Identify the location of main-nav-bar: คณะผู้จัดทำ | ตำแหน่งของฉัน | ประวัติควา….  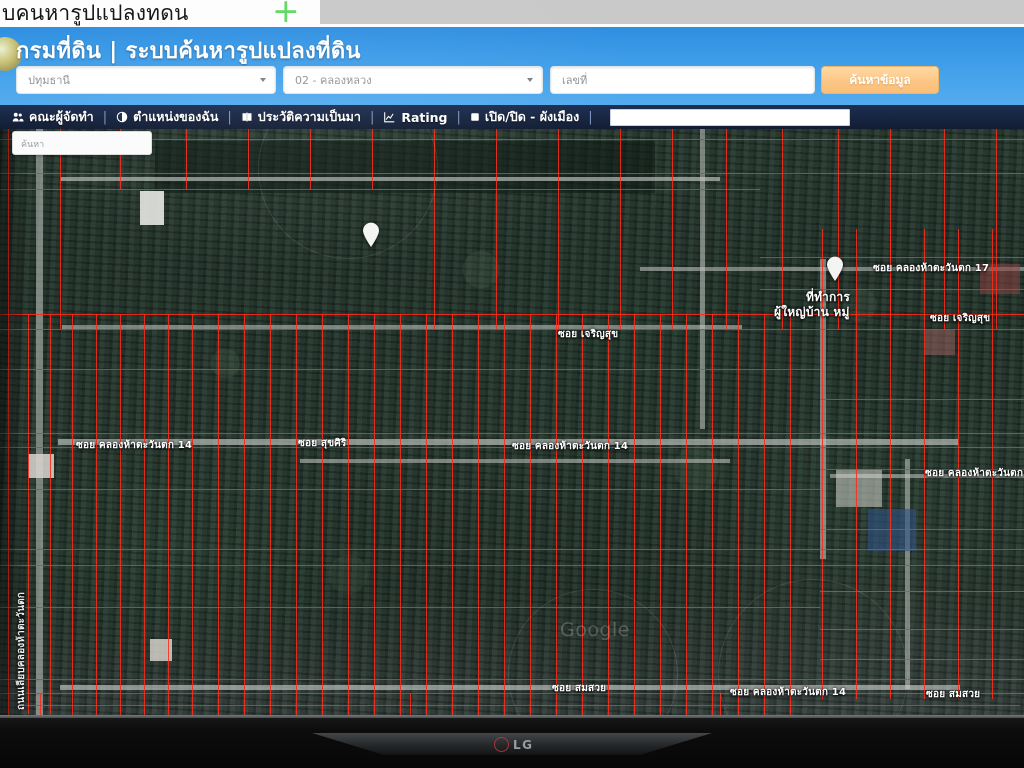
(512, 117).